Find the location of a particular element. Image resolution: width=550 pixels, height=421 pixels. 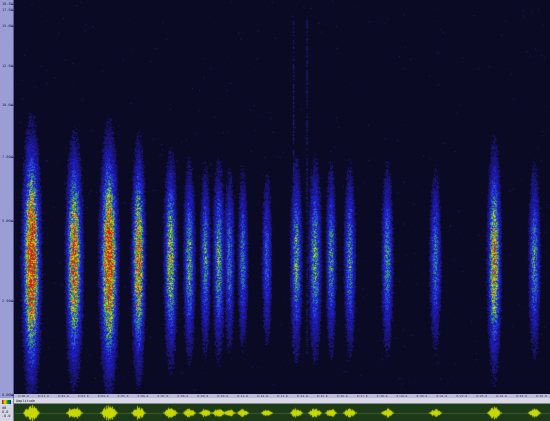

waveform-title: Amplitude is located at coordinates (25, 401).